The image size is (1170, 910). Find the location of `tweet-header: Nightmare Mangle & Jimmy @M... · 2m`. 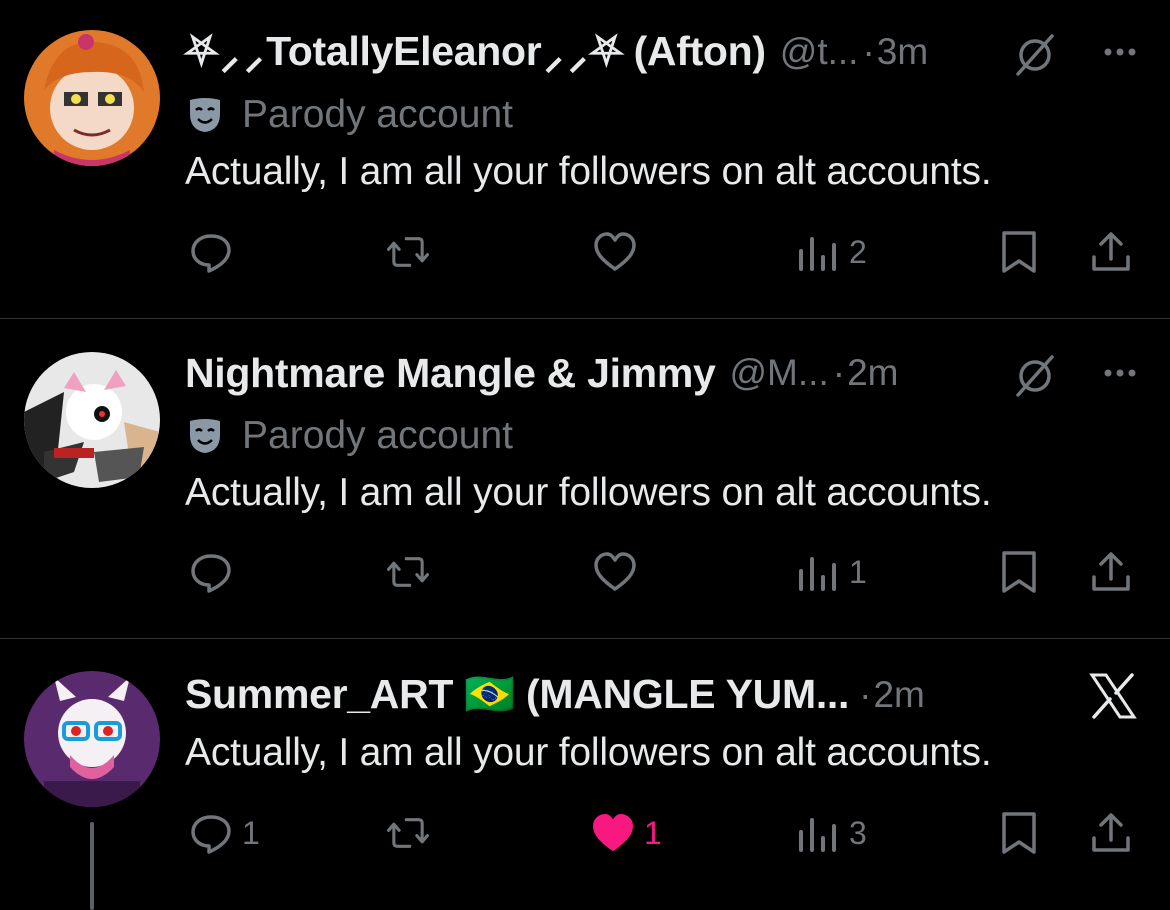

tweet-header: Nightmare Mangle & Jimmy @M... · 2m is located at coordinates (662, 373).